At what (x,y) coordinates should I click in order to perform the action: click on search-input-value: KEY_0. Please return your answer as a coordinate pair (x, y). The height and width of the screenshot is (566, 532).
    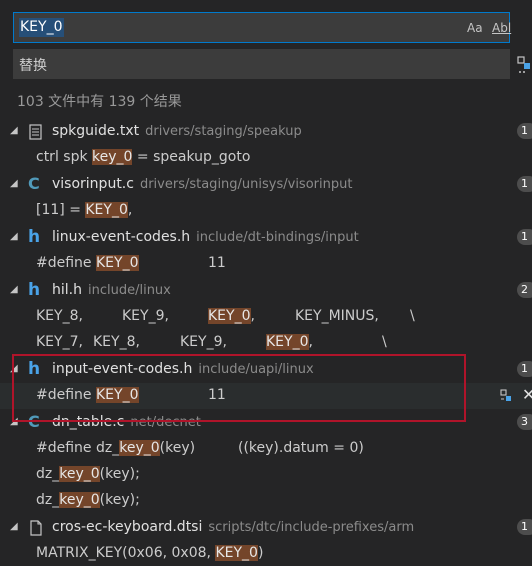
    Looking at the image, I should click on (41, 27).